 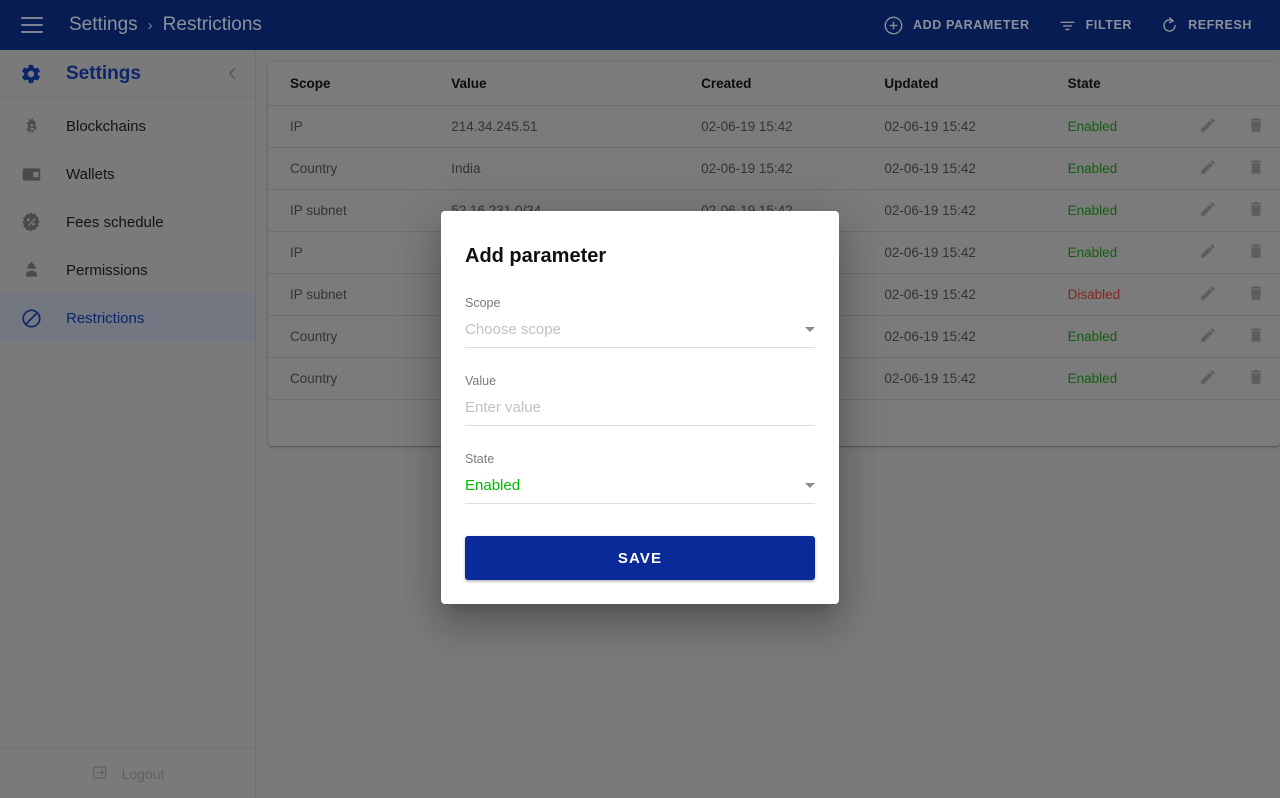 I want to click on scope-field: Scope Choose scope, so click(x=640, y=322).